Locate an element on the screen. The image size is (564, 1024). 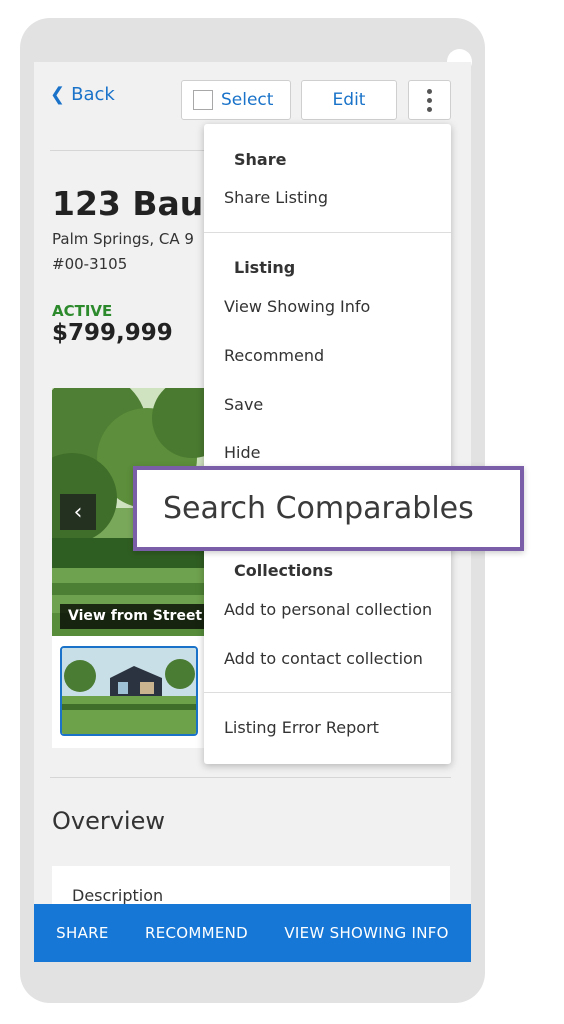
overview-title: Overview is located at coordinates (108, 821).